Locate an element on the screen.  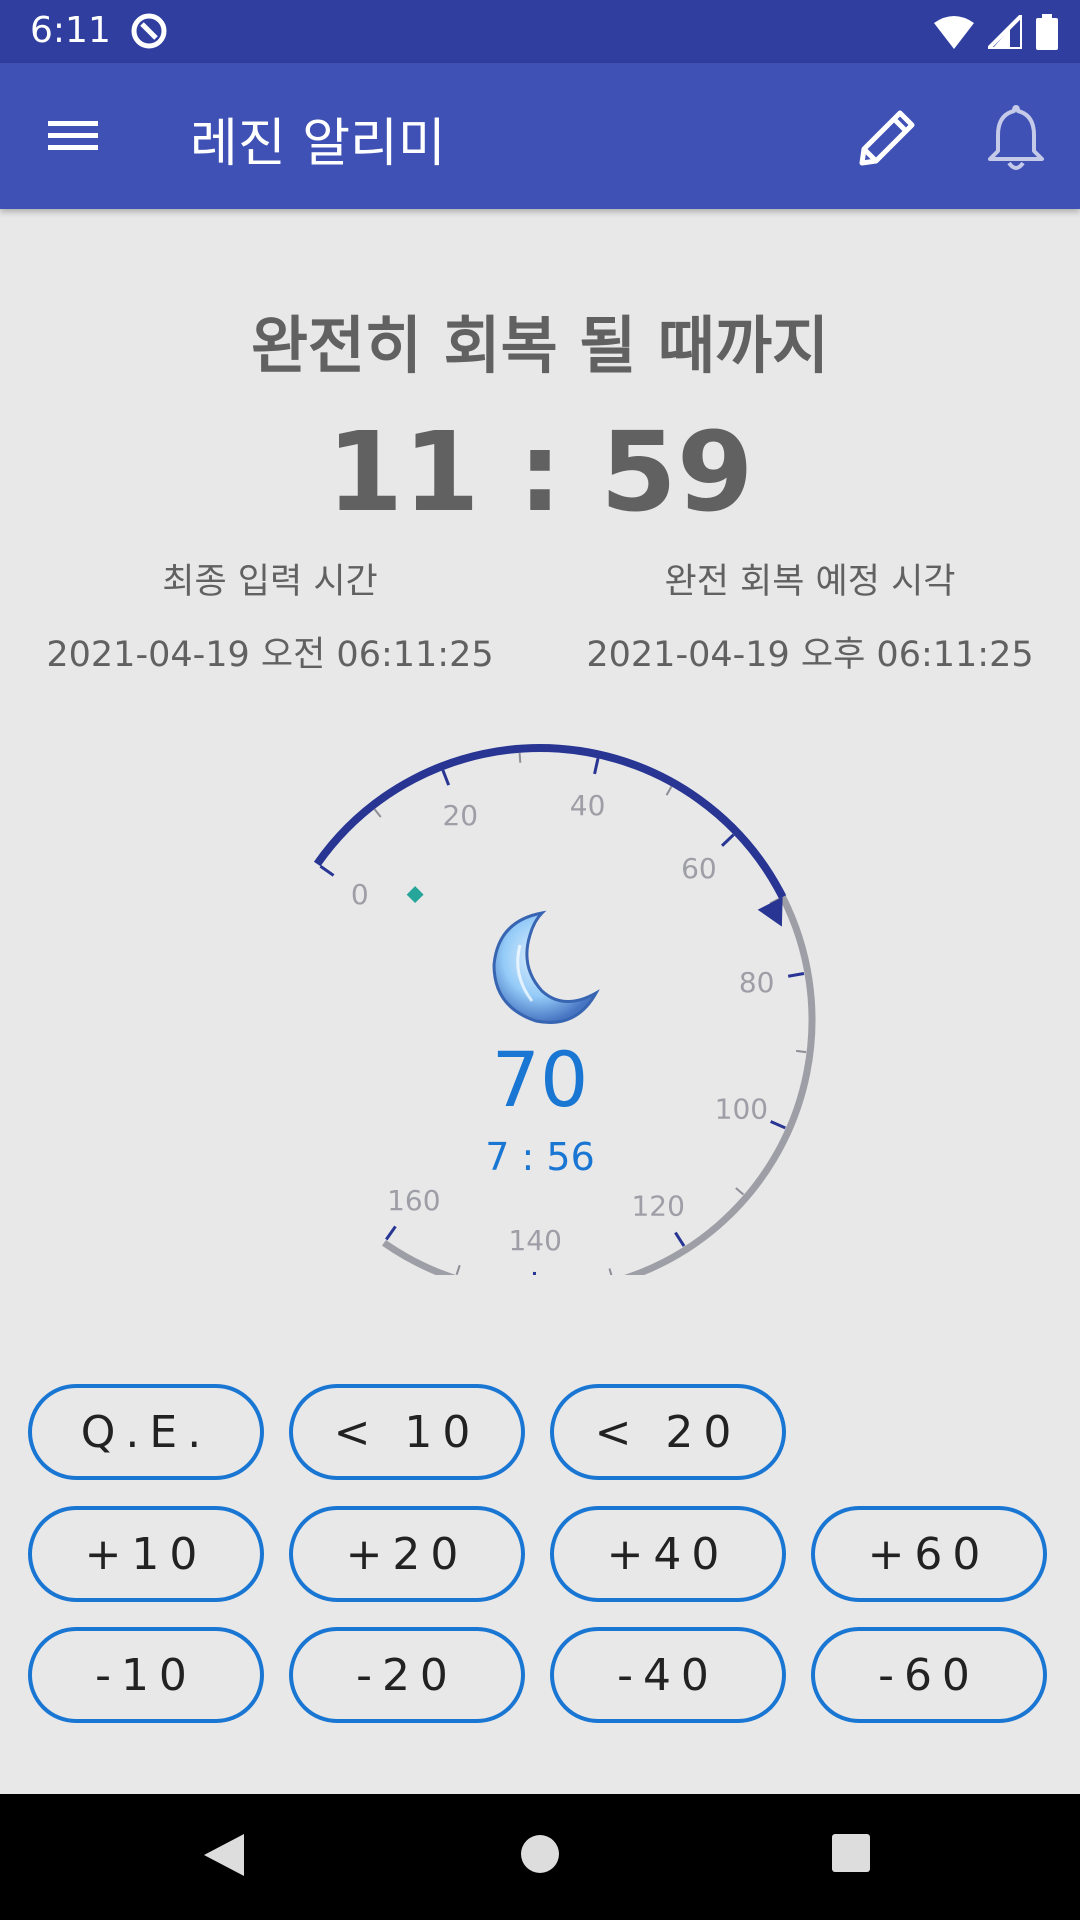
gauge-tick-label: 20 is located at coordinates (460, 815).